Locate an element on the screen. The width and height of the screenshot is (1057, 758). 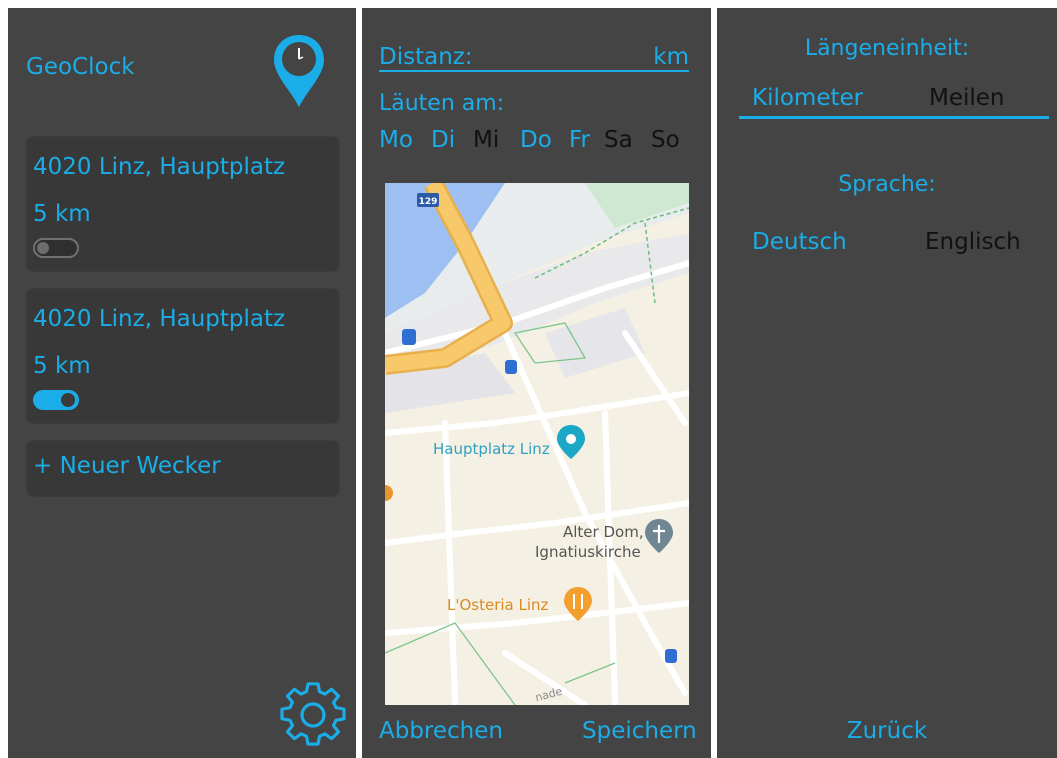
route-shield-label: 129 is located at coordinates (428, 202).